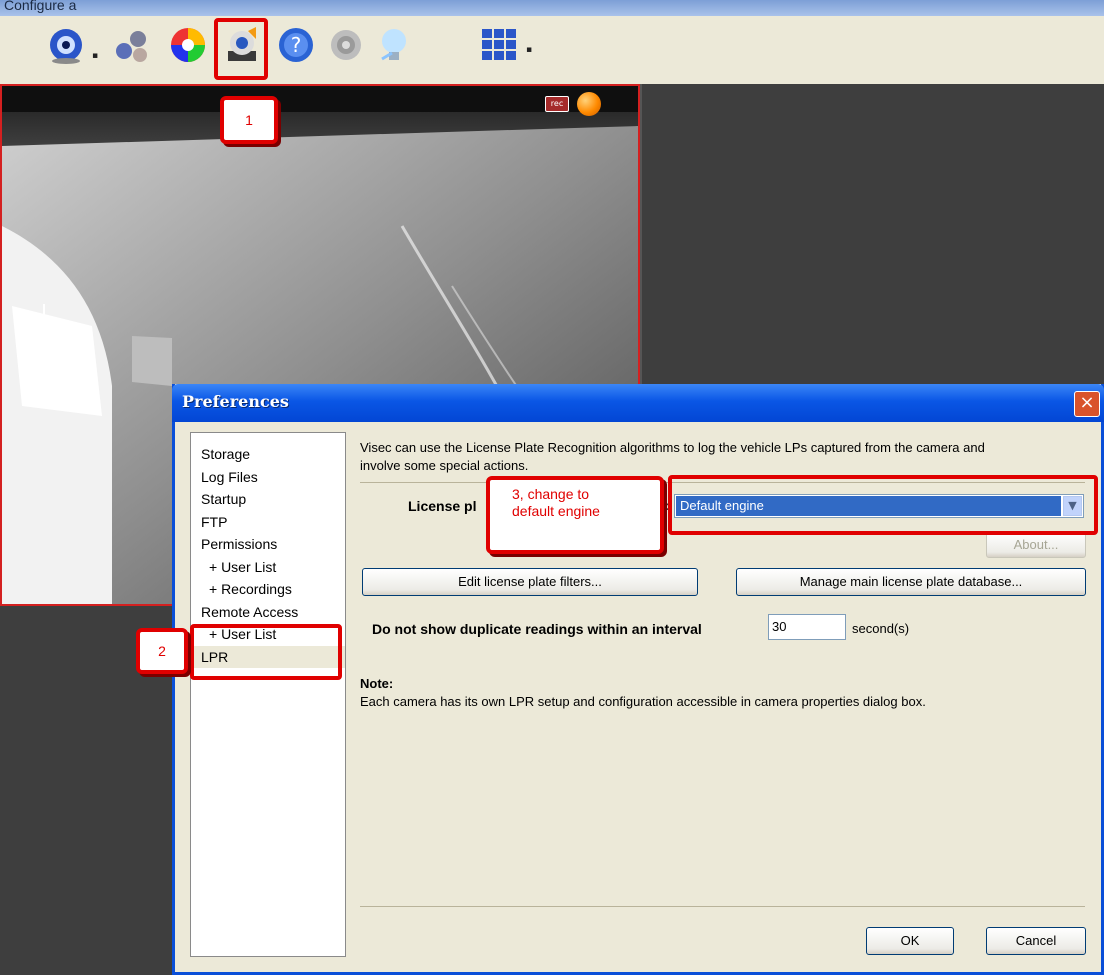 The width and height of the screenshot is (1104, 975). I want to click on engine-label: License pl, so click(442, 506).